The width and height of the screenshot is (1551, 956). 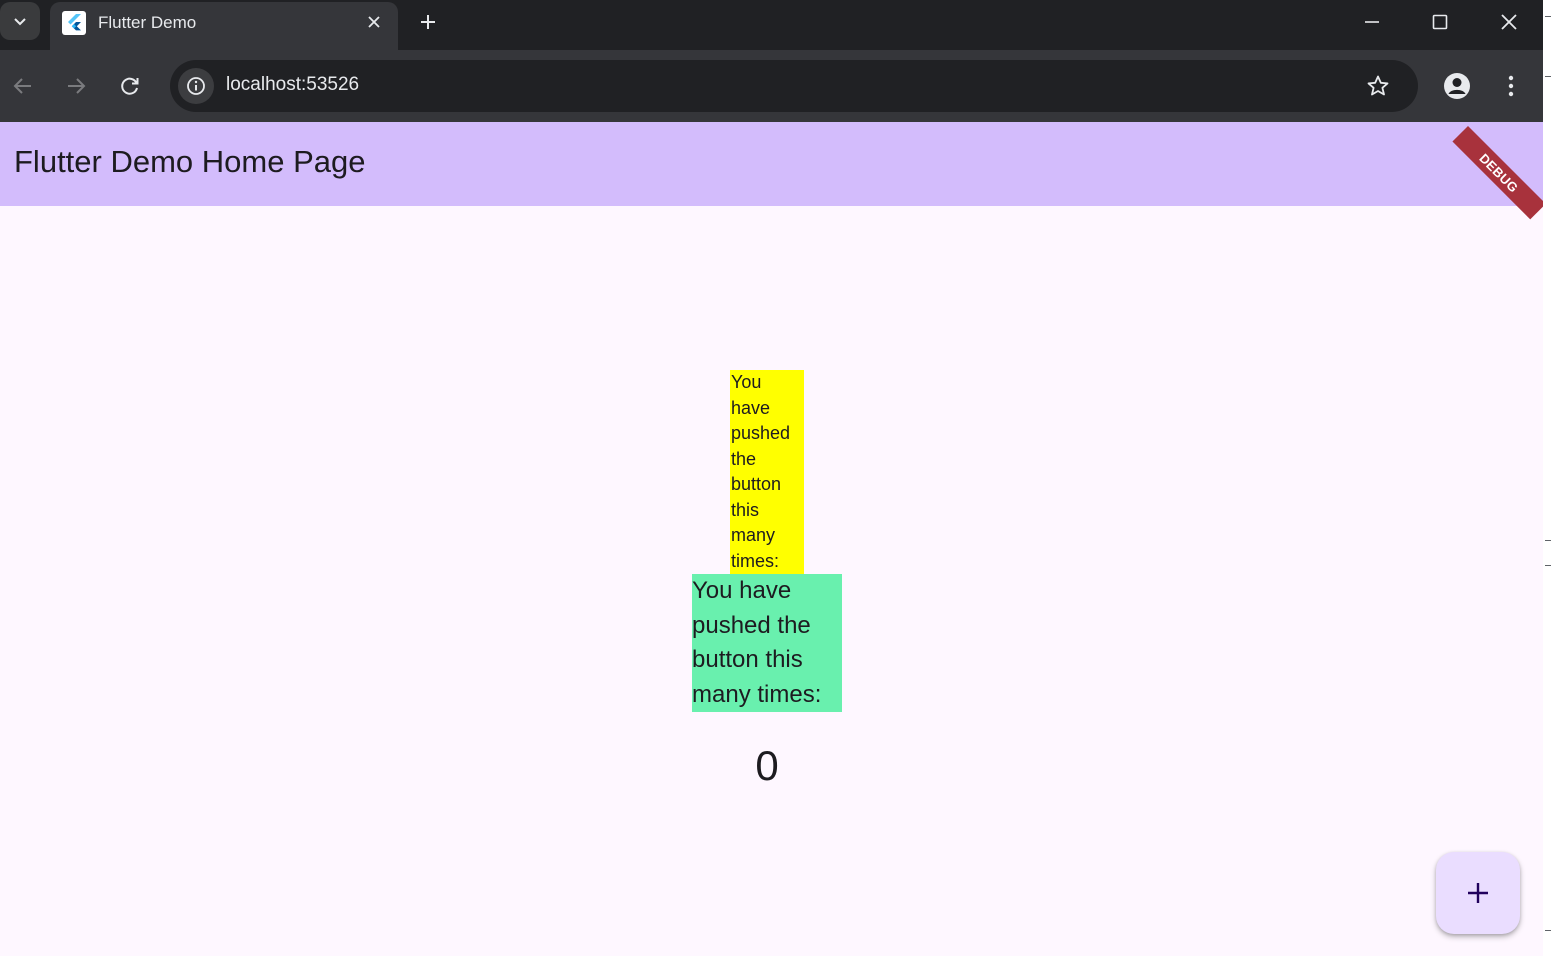 I want to click on page-title: Flutter Demo Home Page, so click(x=190, y=161).